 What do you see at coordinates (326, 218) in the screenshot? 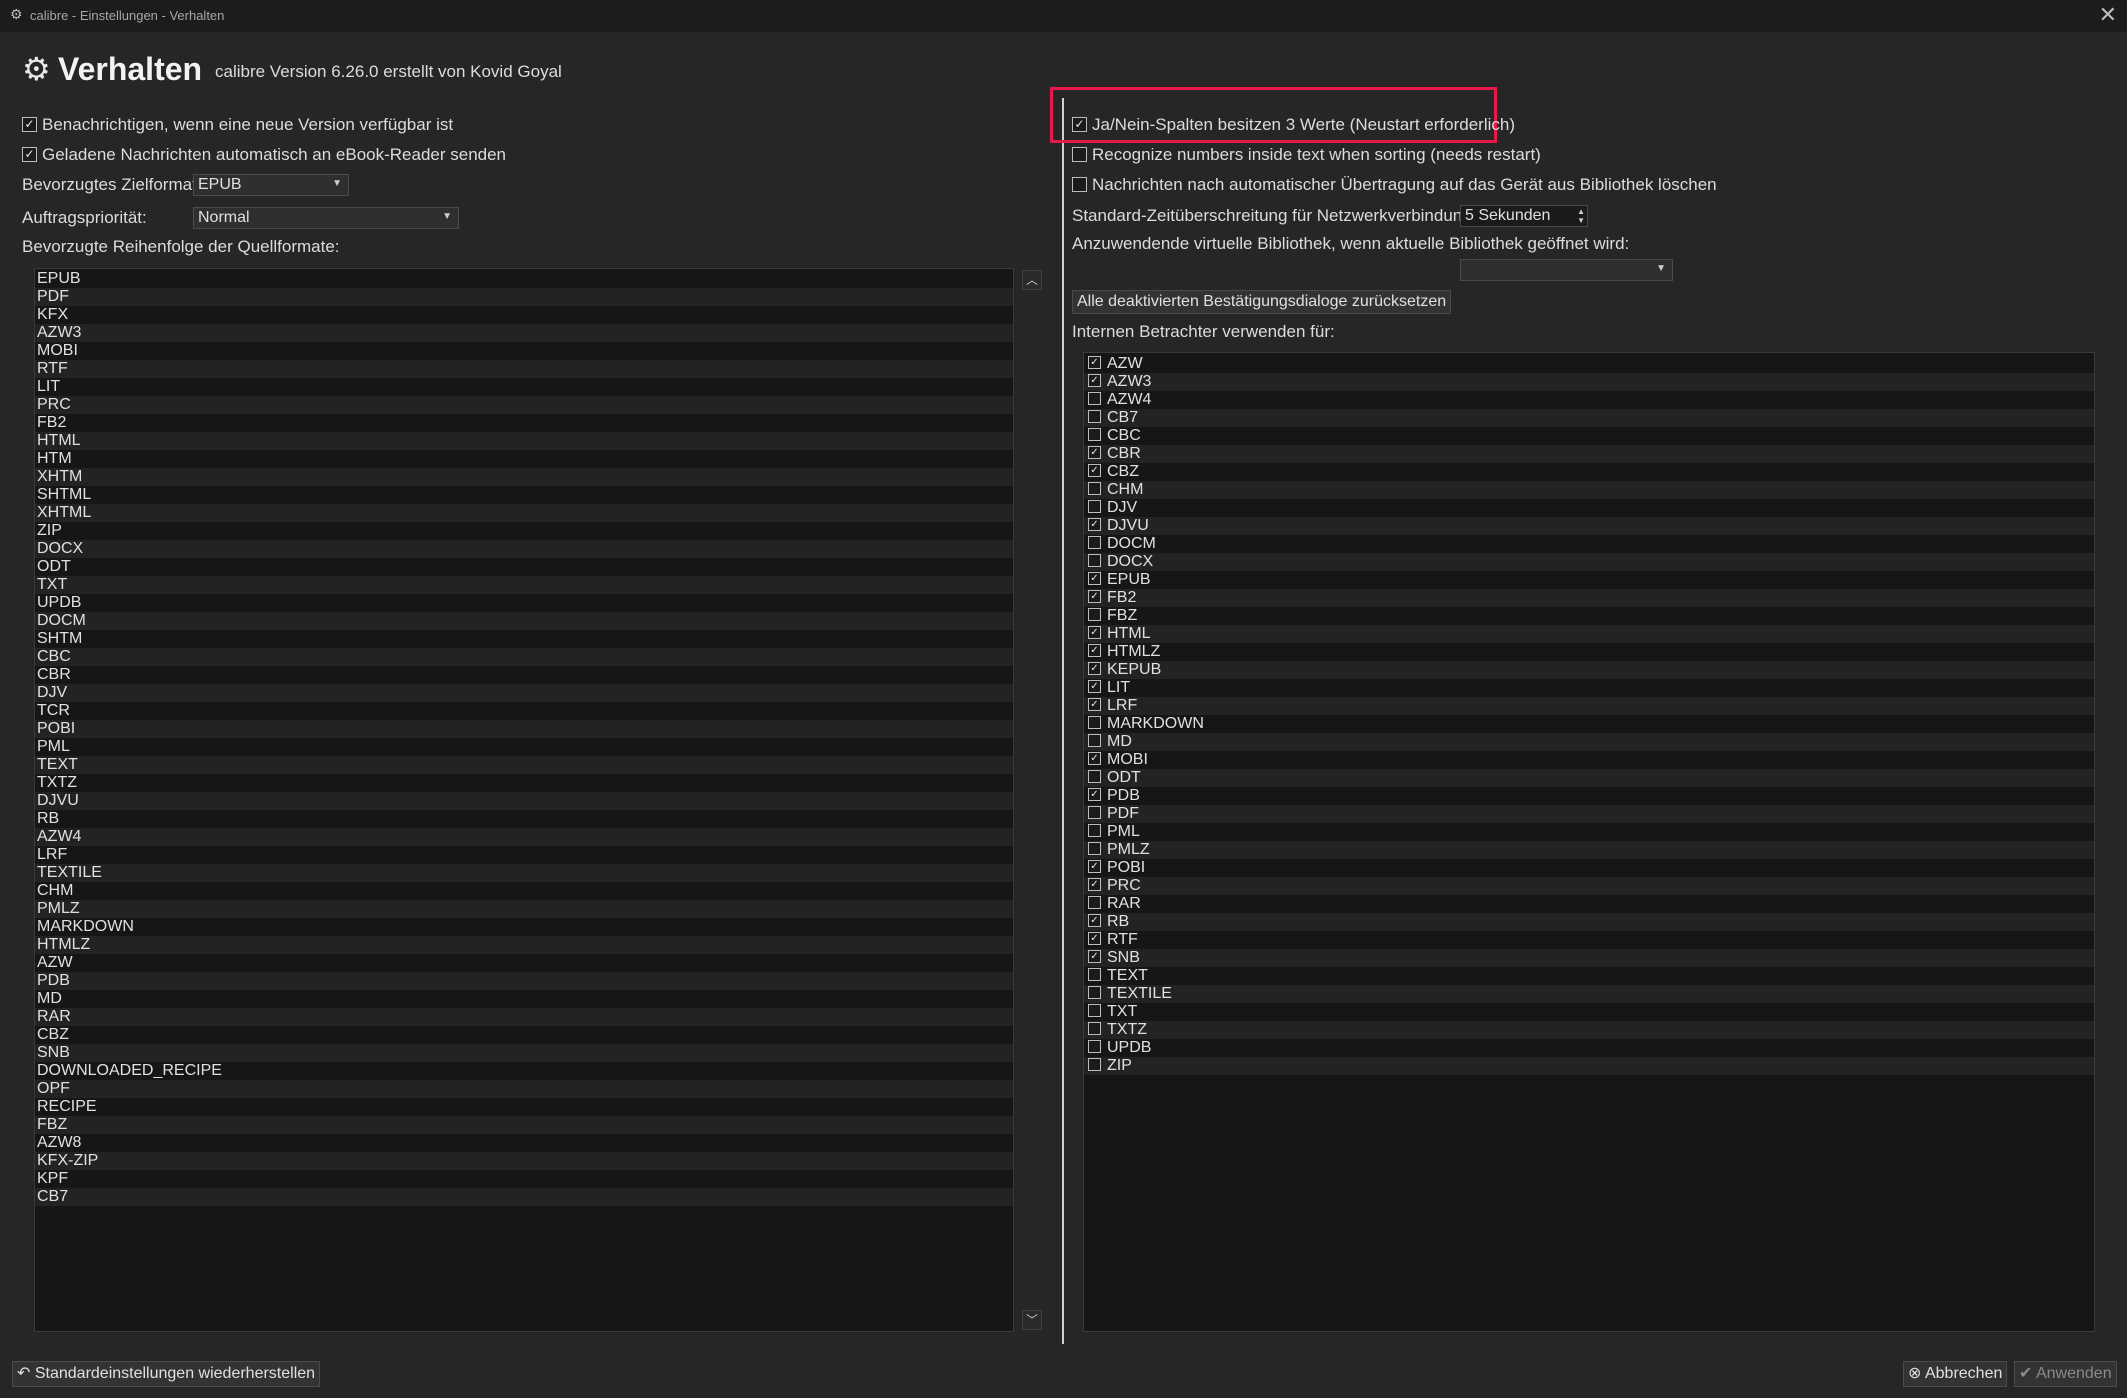
I see `job-priority-select: Normal ▼` at bounding box center [326, 218].